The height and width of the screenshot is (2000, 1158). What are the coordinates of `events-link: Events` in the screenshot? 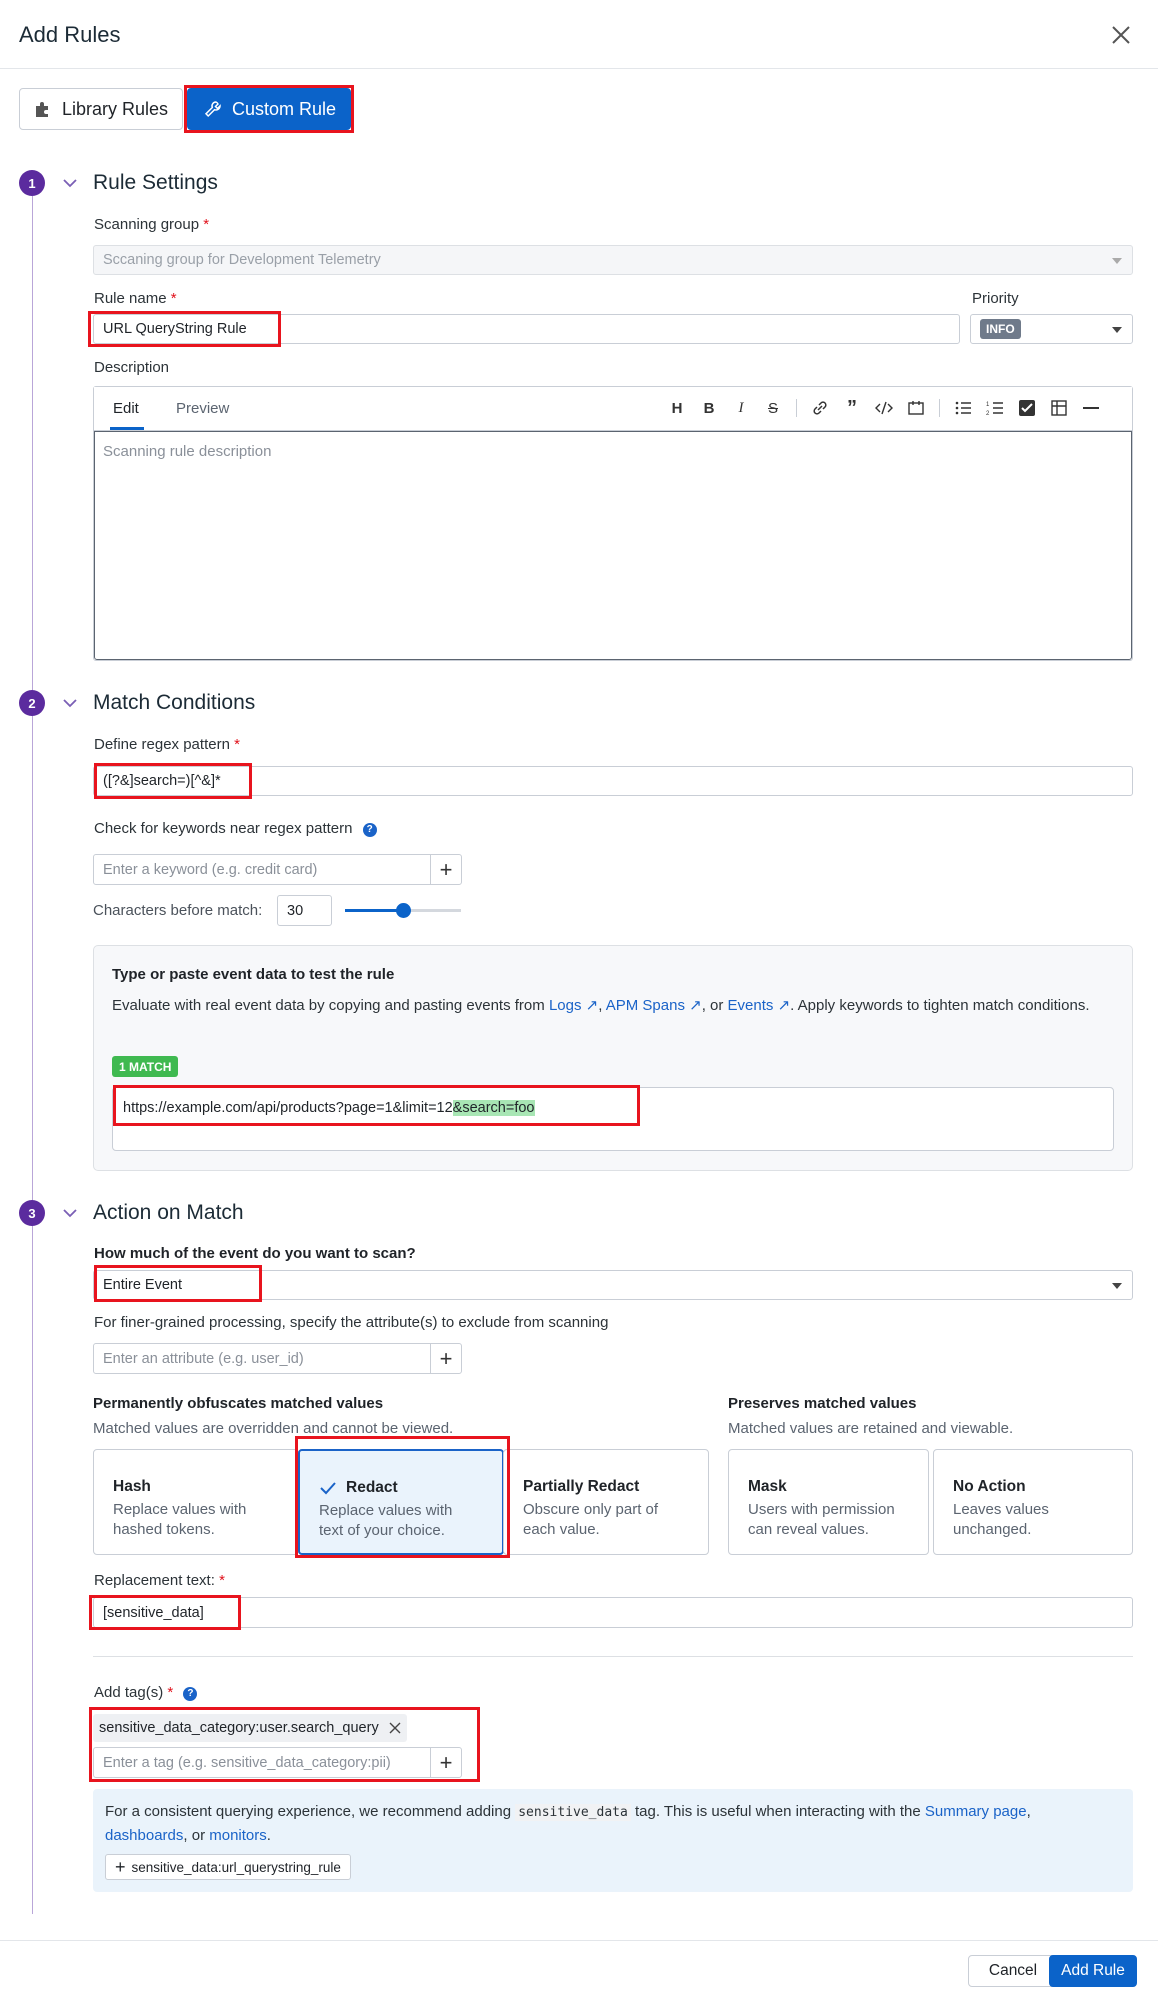 It's located at (751, 1005).